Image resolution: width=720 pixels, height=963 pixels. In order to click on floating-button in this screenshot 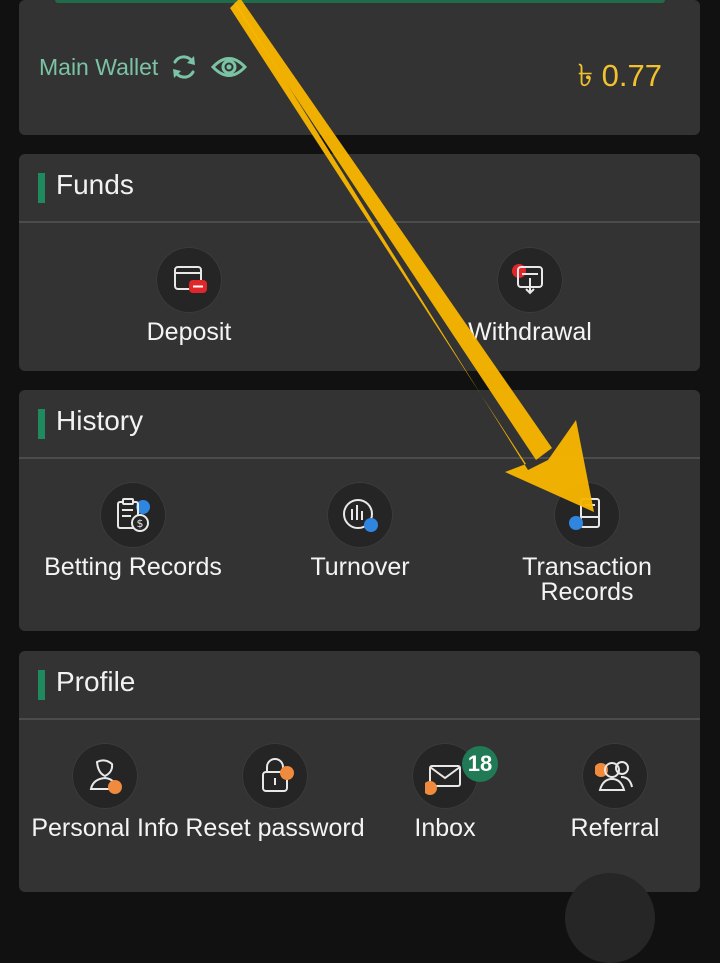, I will do `click(610, 918)`.